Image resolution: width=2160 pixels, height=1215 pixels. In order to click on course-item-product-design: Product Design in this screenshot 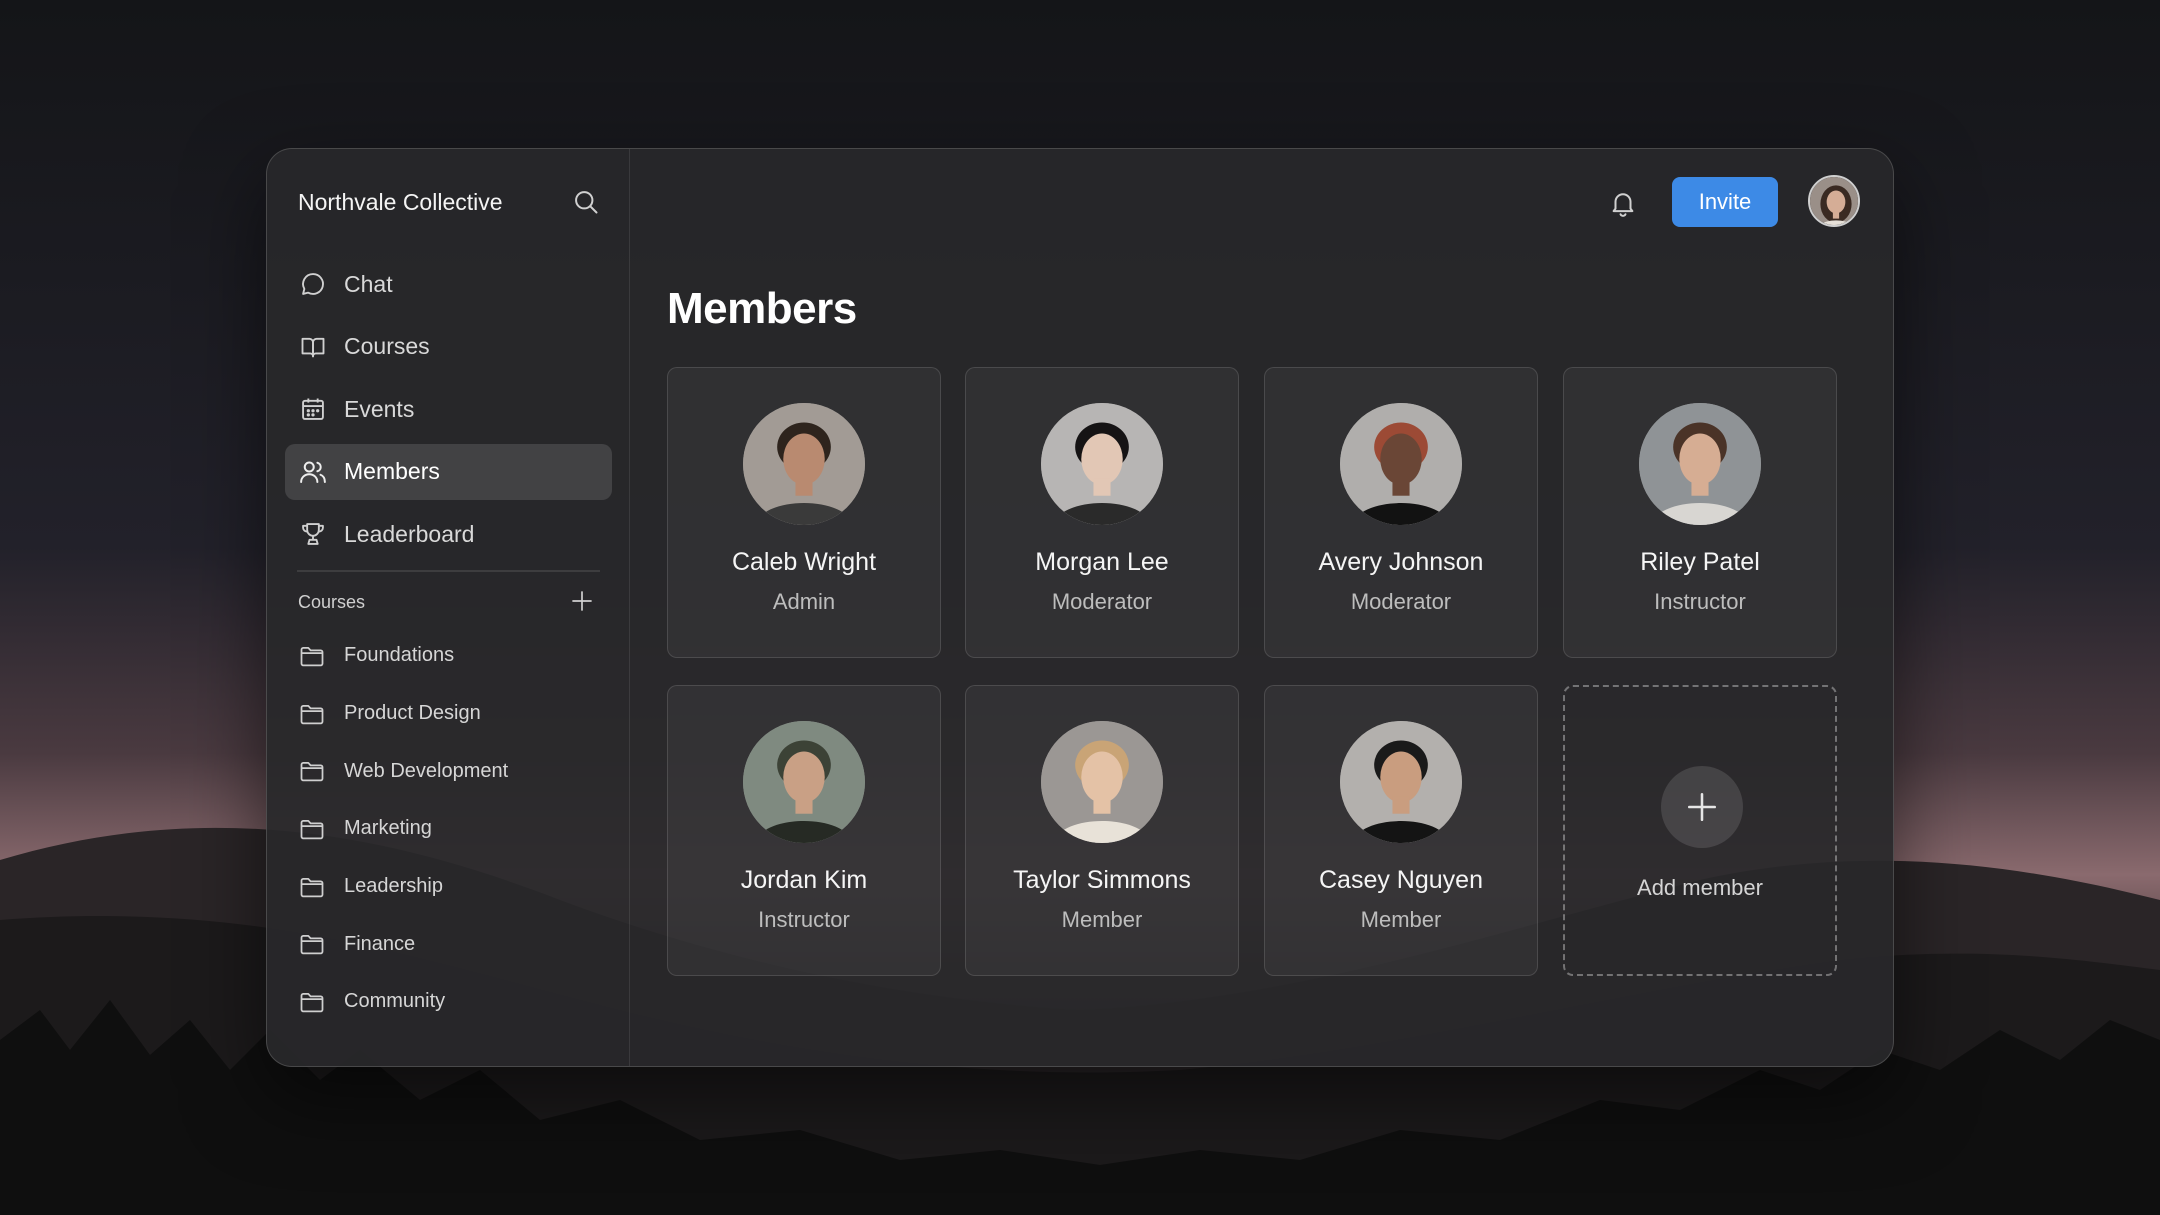, I will do `click(448, 714)`.